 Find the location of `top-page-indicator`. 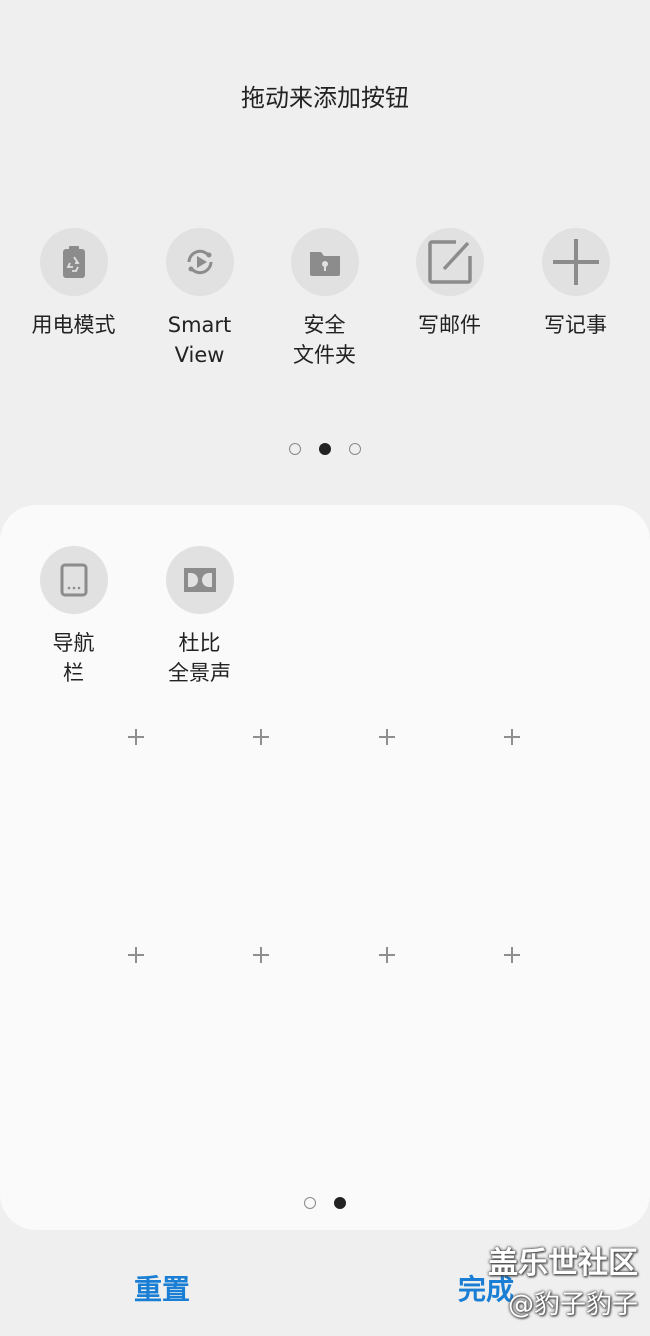

top-page-indicator is located at coordinates (325, 449).